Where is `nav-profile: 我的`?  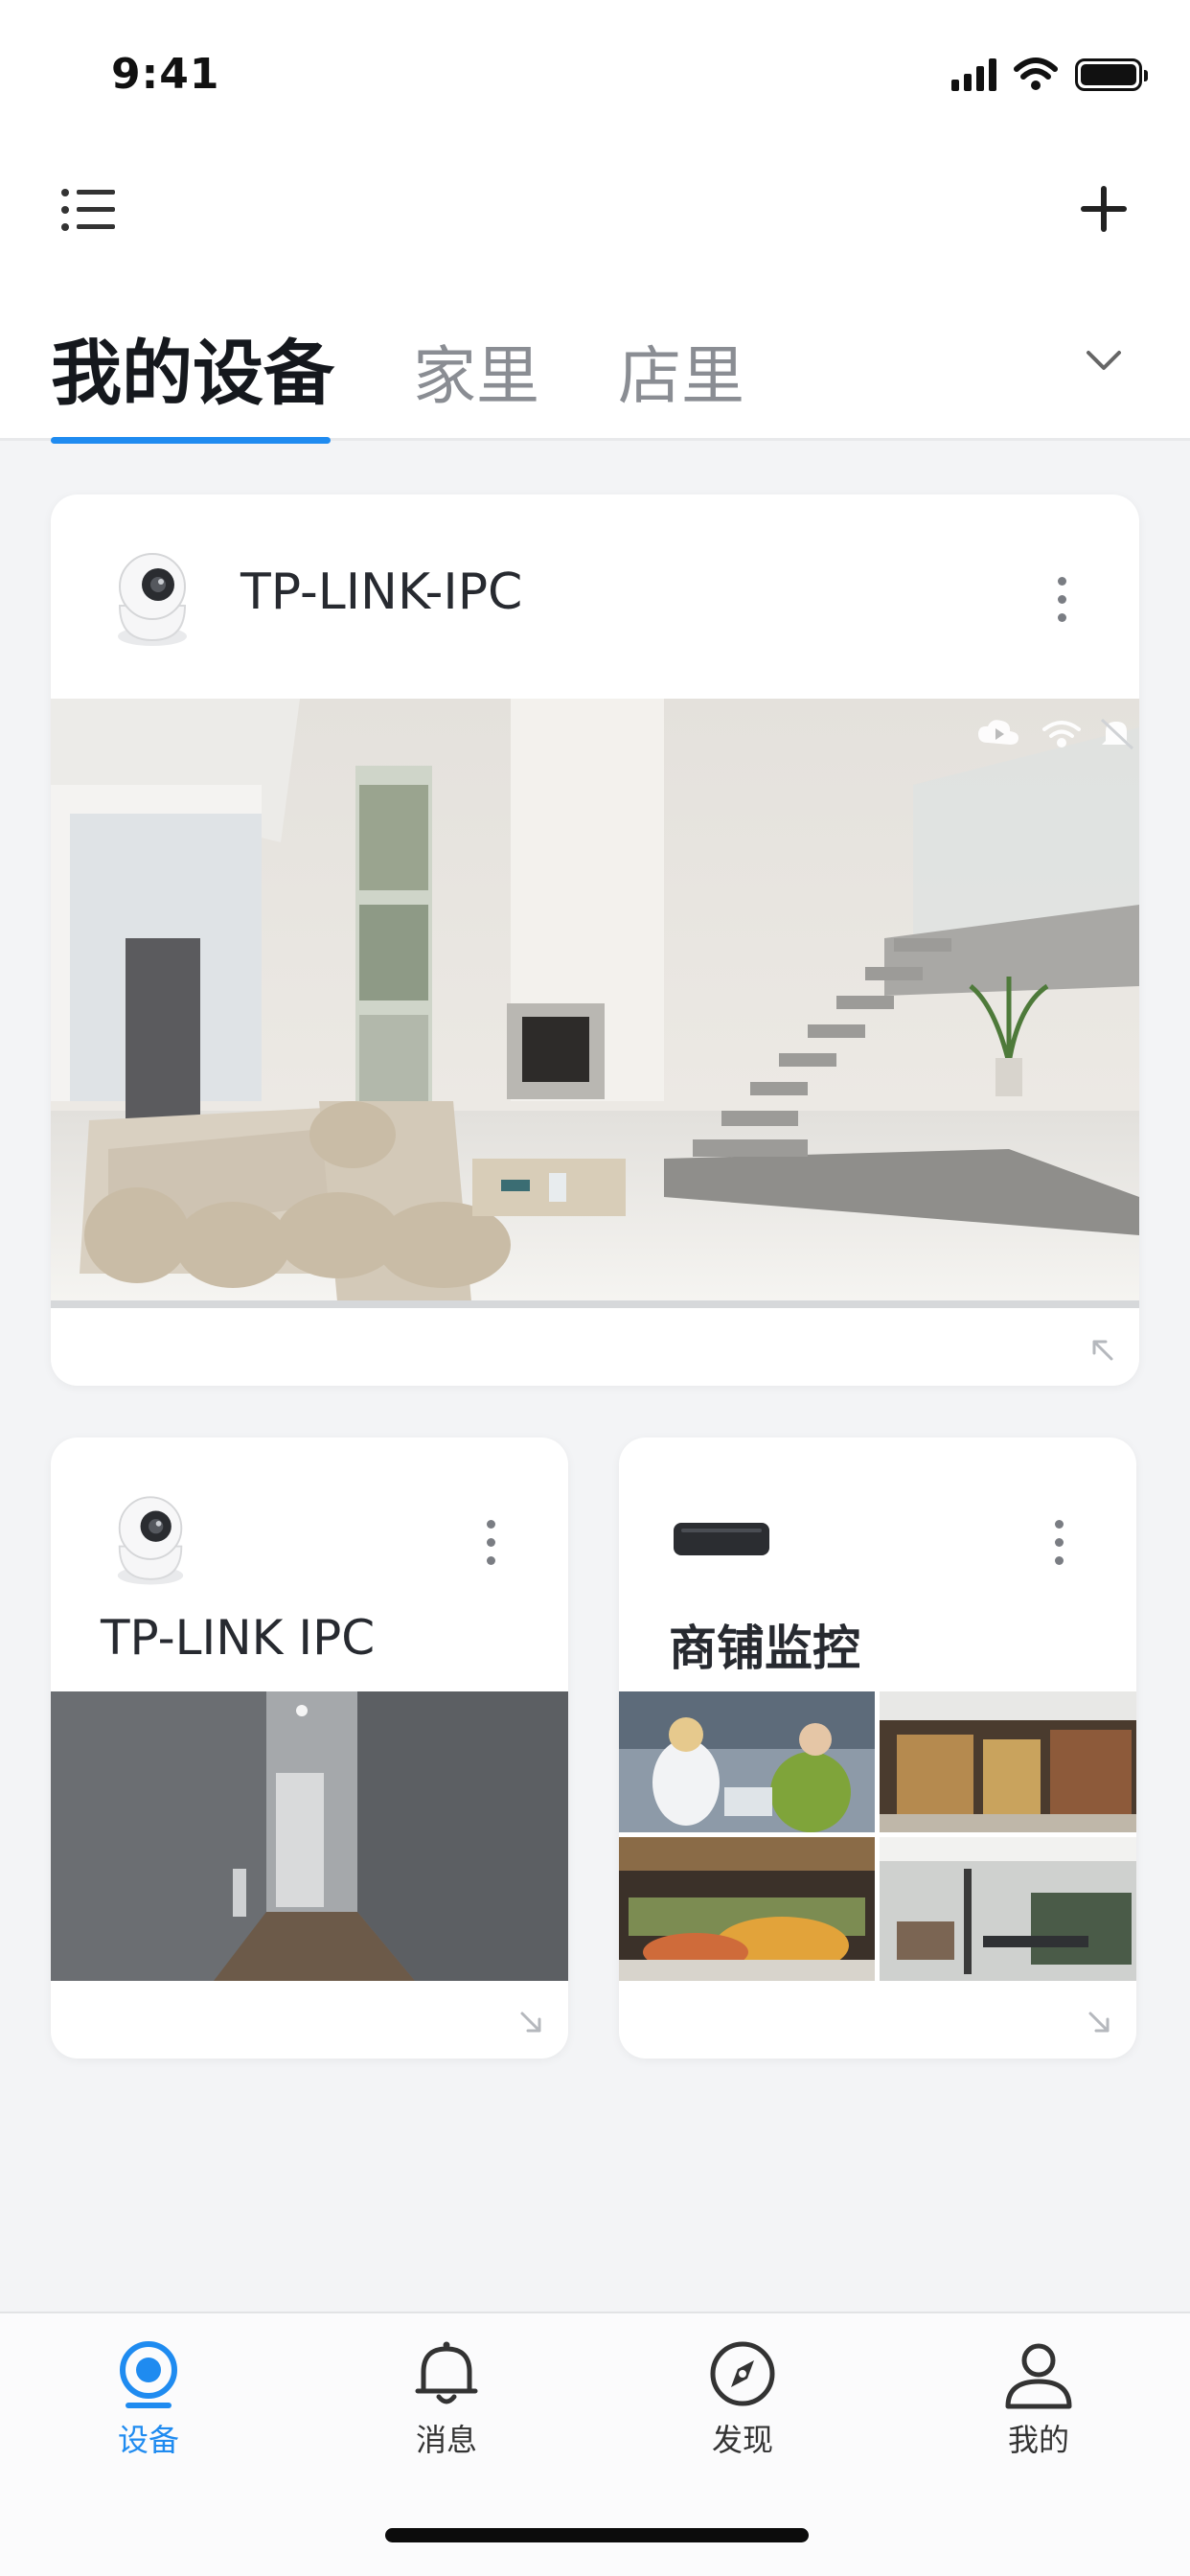 nav-profile: 我的 is located at coordinates (1038, 2398).